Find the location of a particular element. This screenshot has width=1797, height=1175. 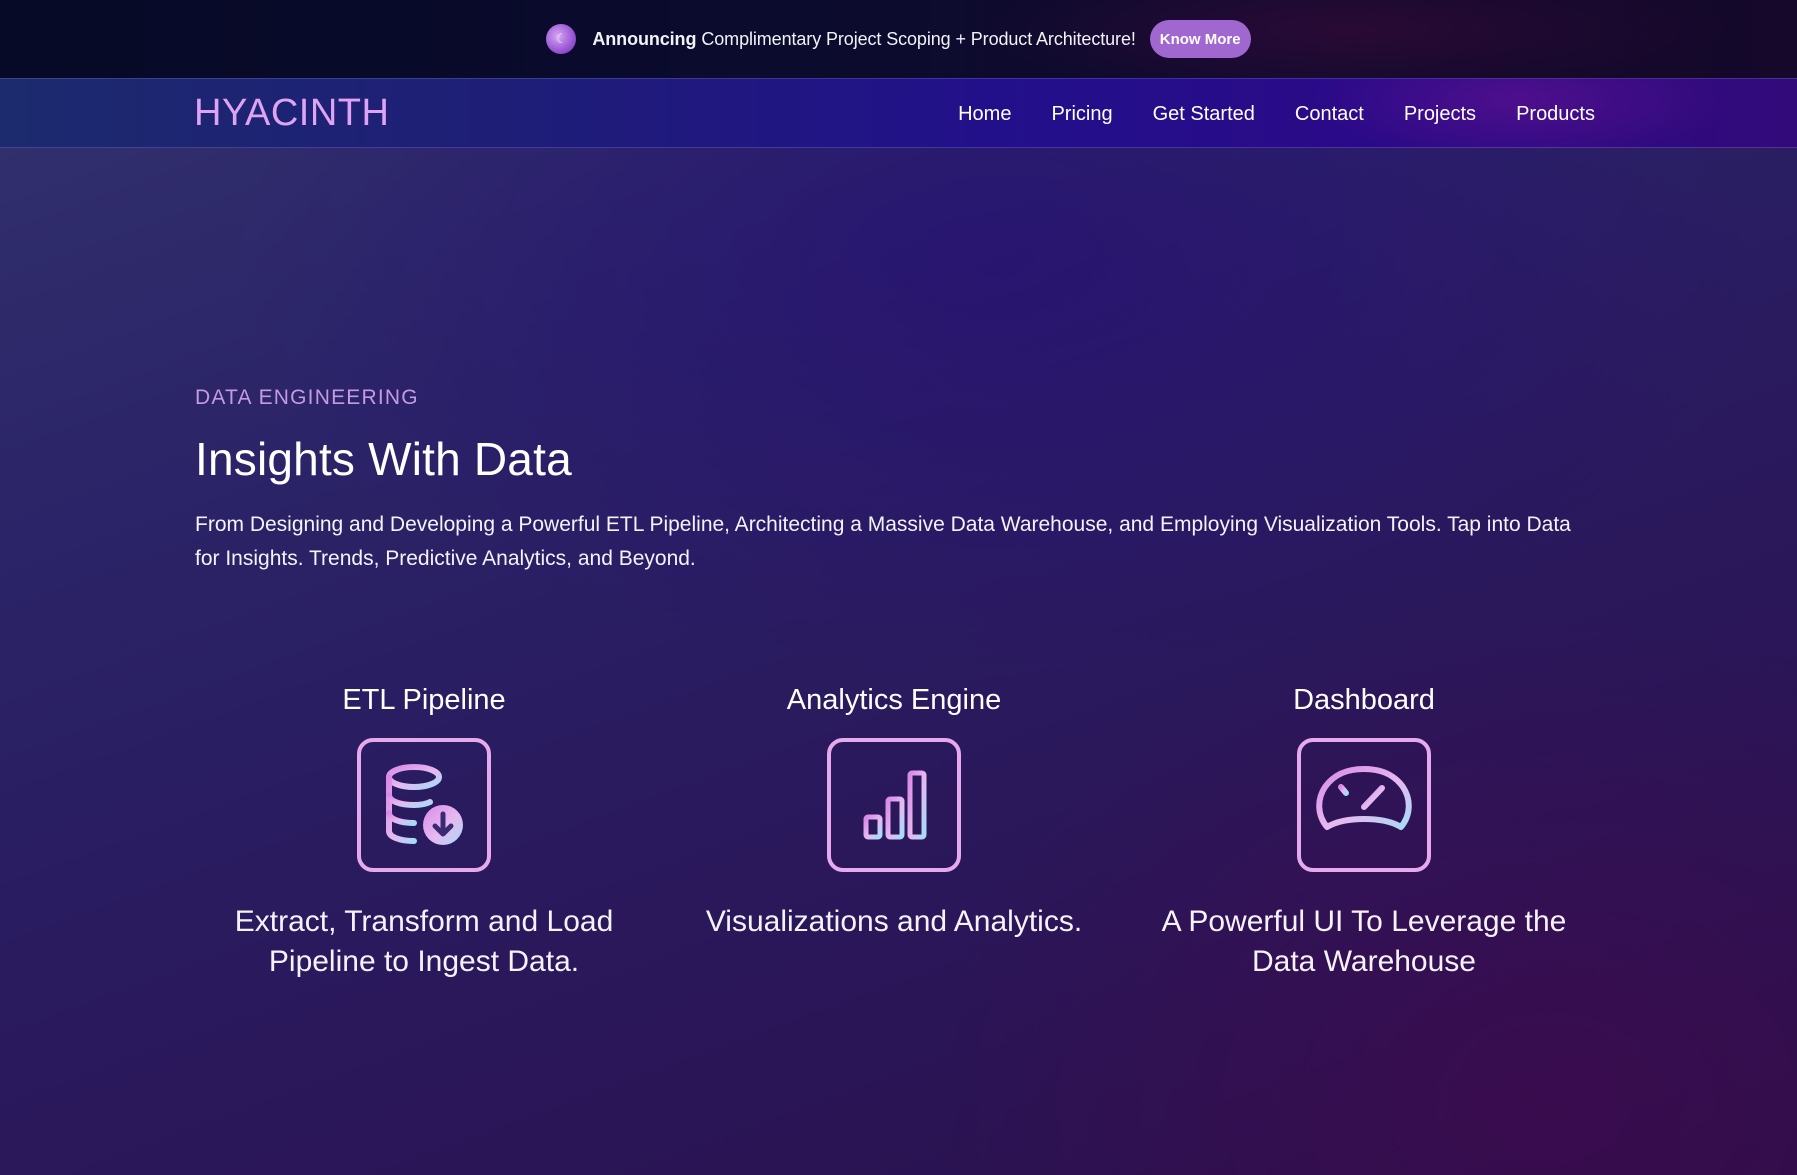

bar-chart-icon is located at coordinates (894, 805).